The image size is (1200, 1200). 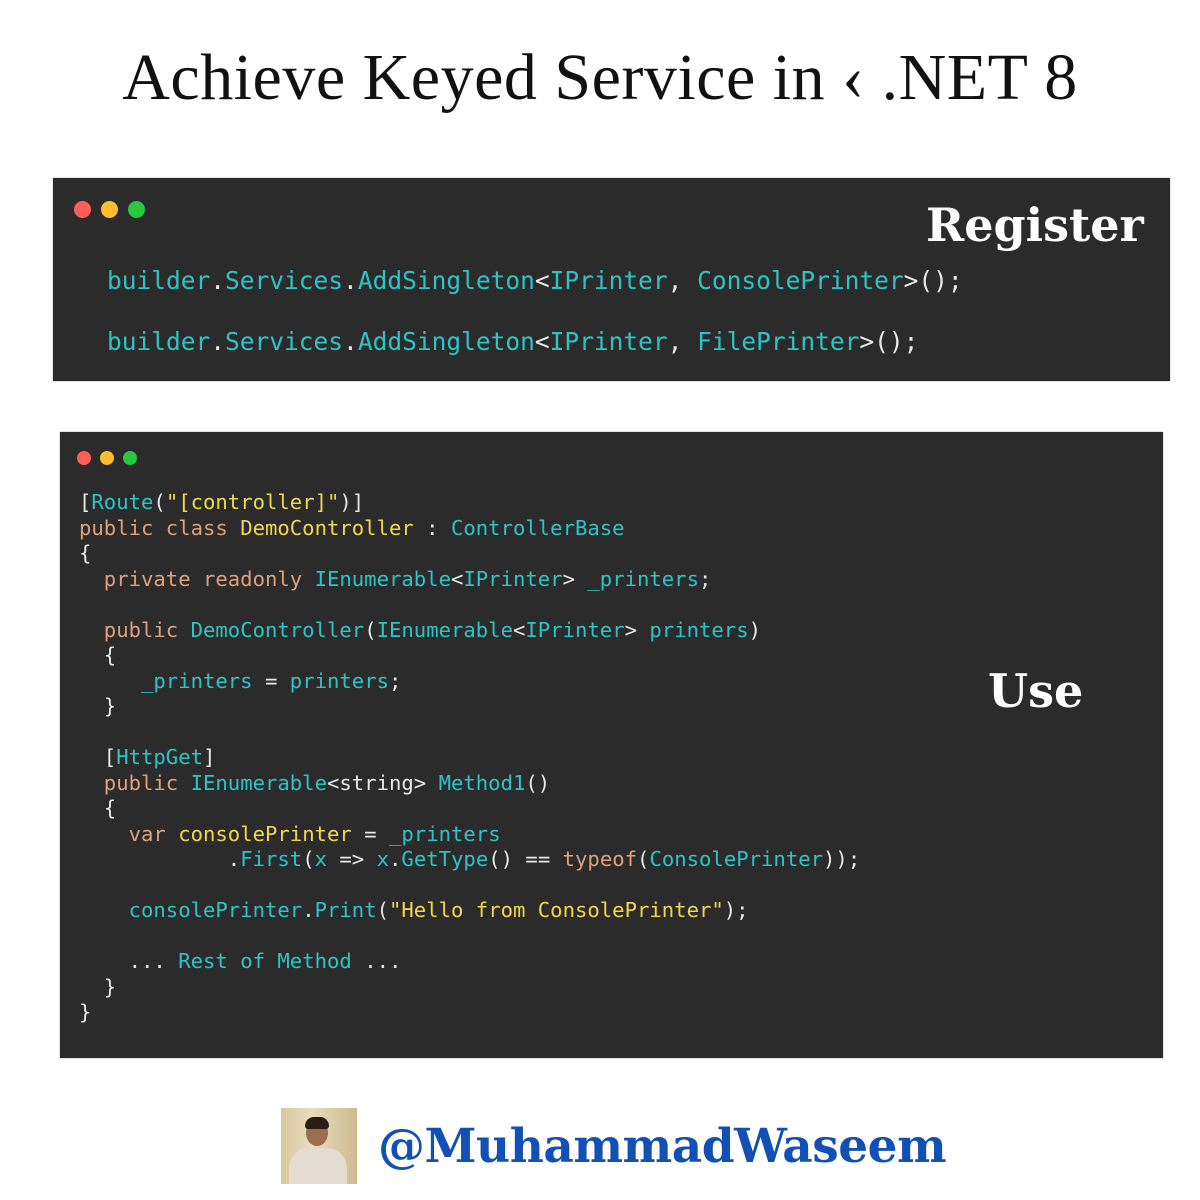 What do you see at coordinates (258, 782) in the screenshot?
I see `code-token: IEnumerable` at bounding box center [258, 782].